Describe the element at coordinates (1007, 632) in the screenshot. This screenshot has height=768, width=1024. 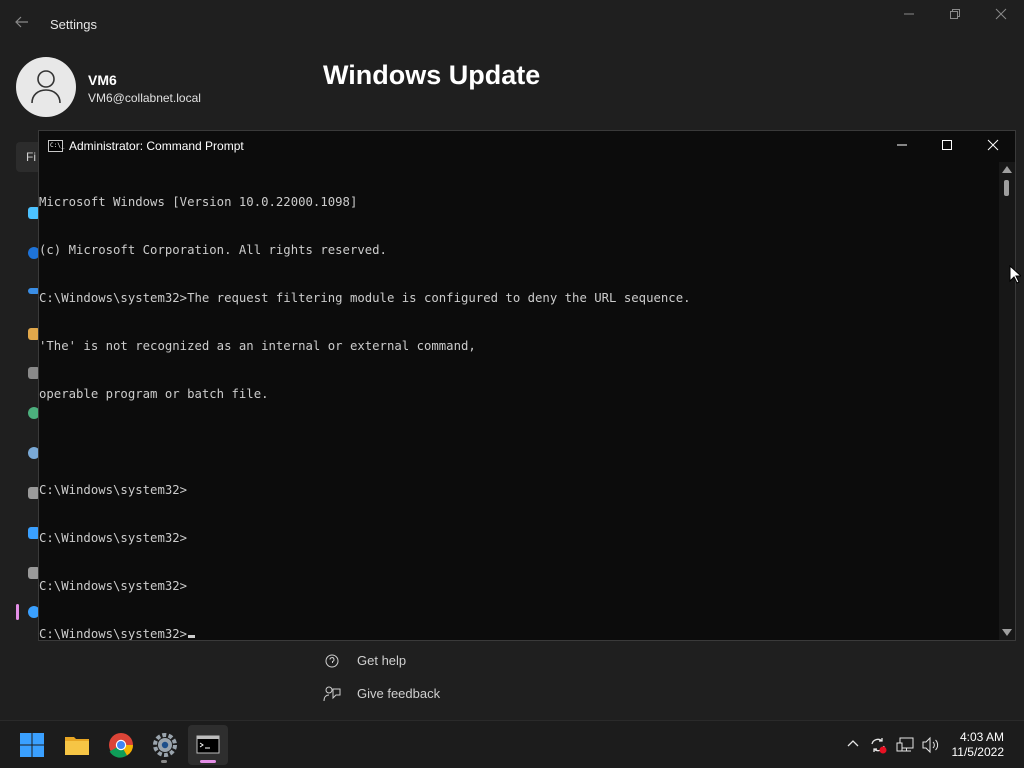
I see `scroll-down-arrow-icon` at that location.